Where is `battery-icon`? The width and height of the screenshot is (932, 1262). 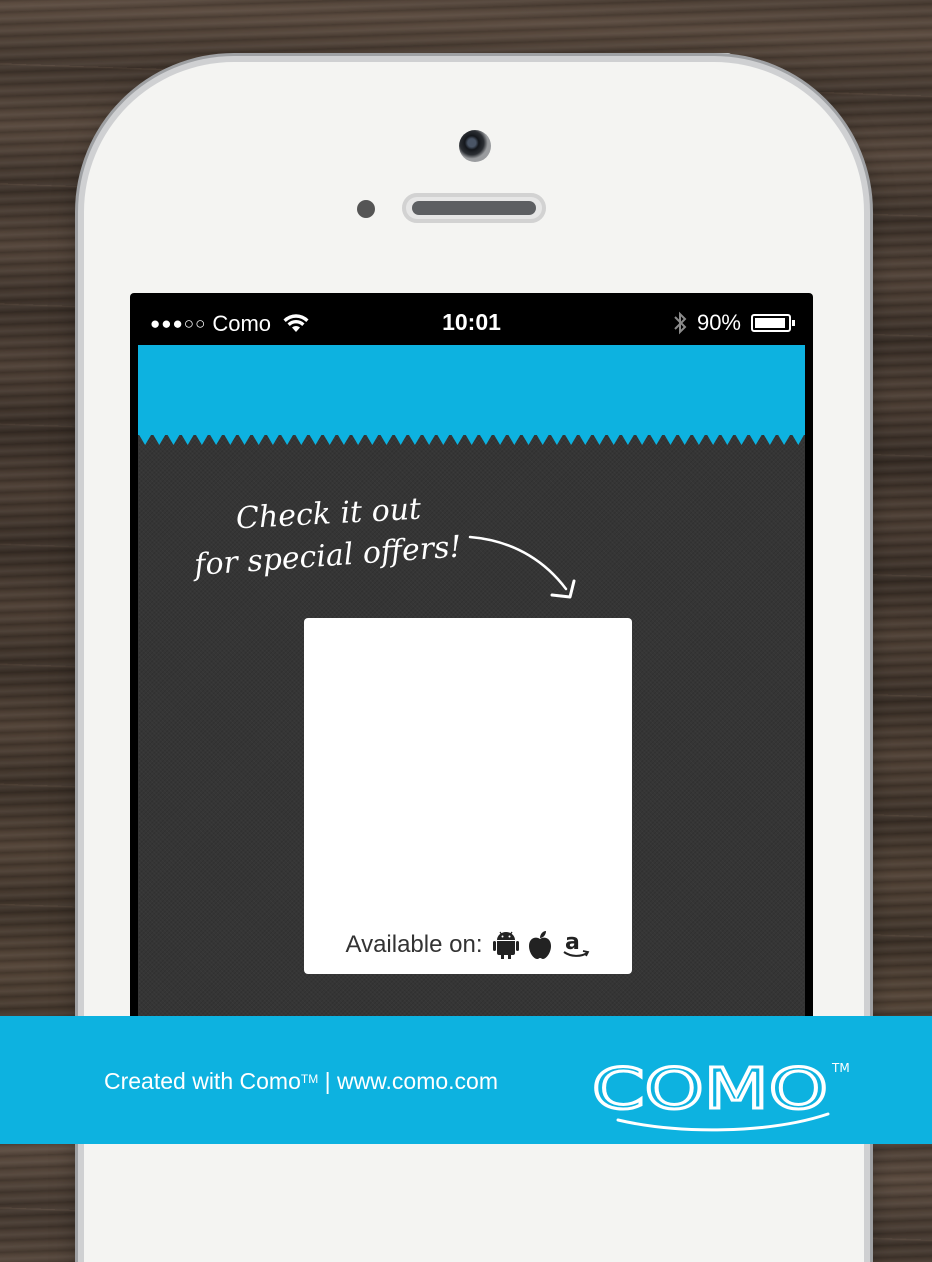
battery-icon is located at coordinates (773, 323).